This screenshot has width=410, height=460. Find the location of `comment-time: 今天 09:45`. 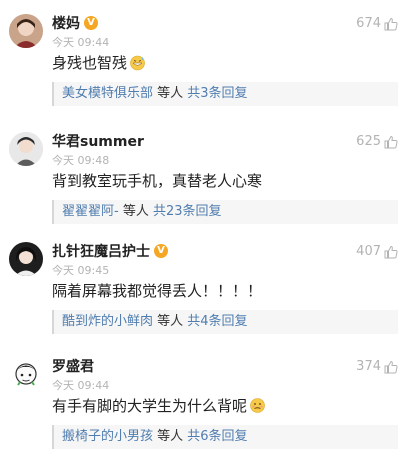

comment-time: 今天 09:45 is located at coordinates (81, 270).